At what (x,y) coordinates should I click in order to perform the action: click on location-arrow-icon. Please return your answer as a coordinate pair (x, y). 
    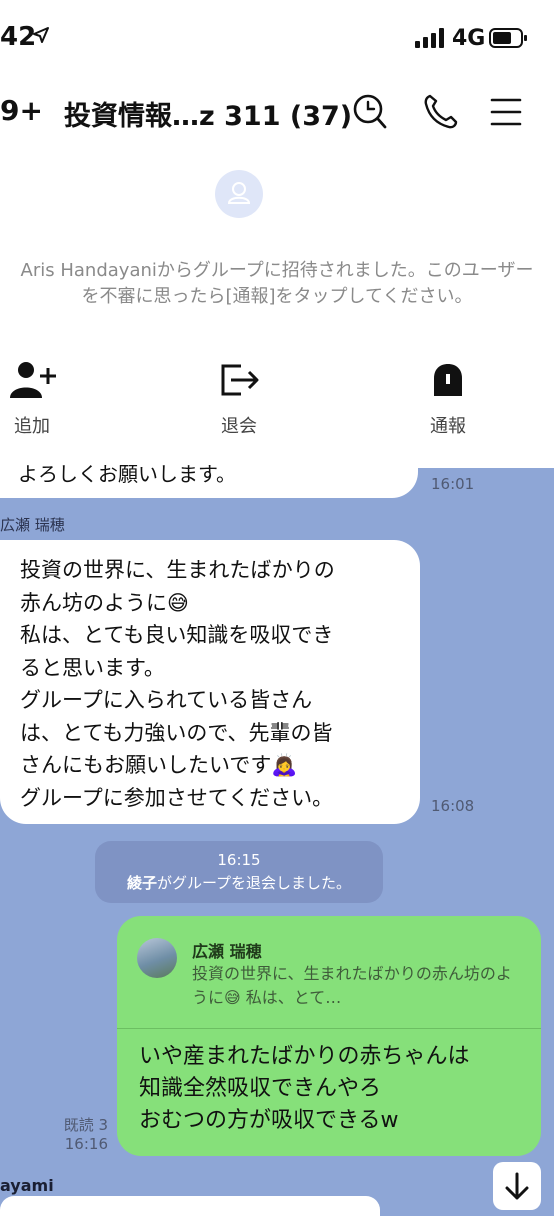
    Looking at the image, I should click on (41, 35).